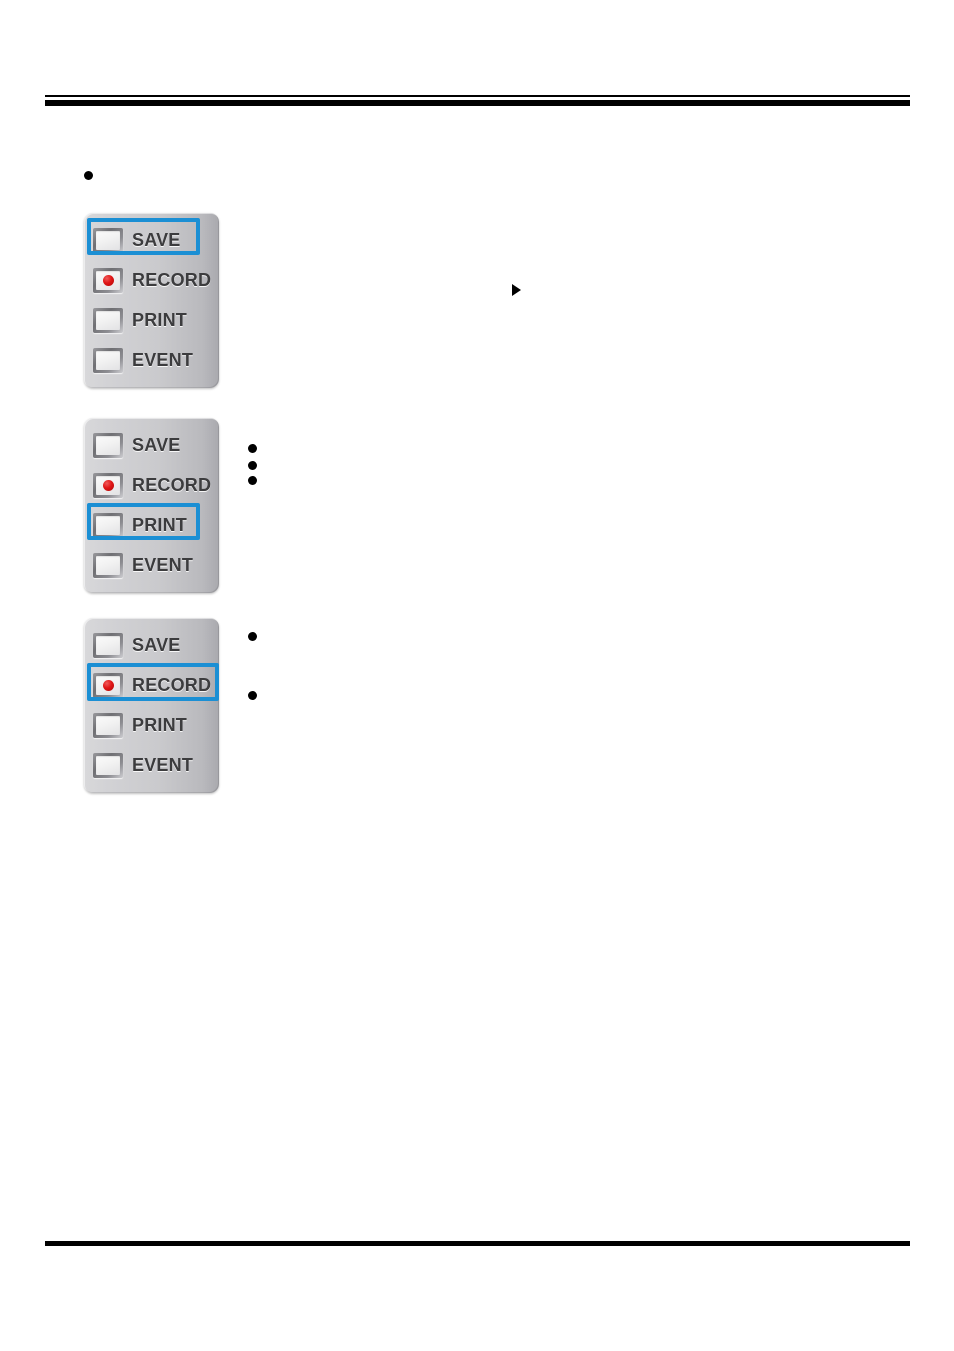 This screenshot has width=954, height=1351. What do you see at coordinates (477, 103) in the screenshot?
I see `header-rule-thick` at bounding box center [477, 103].